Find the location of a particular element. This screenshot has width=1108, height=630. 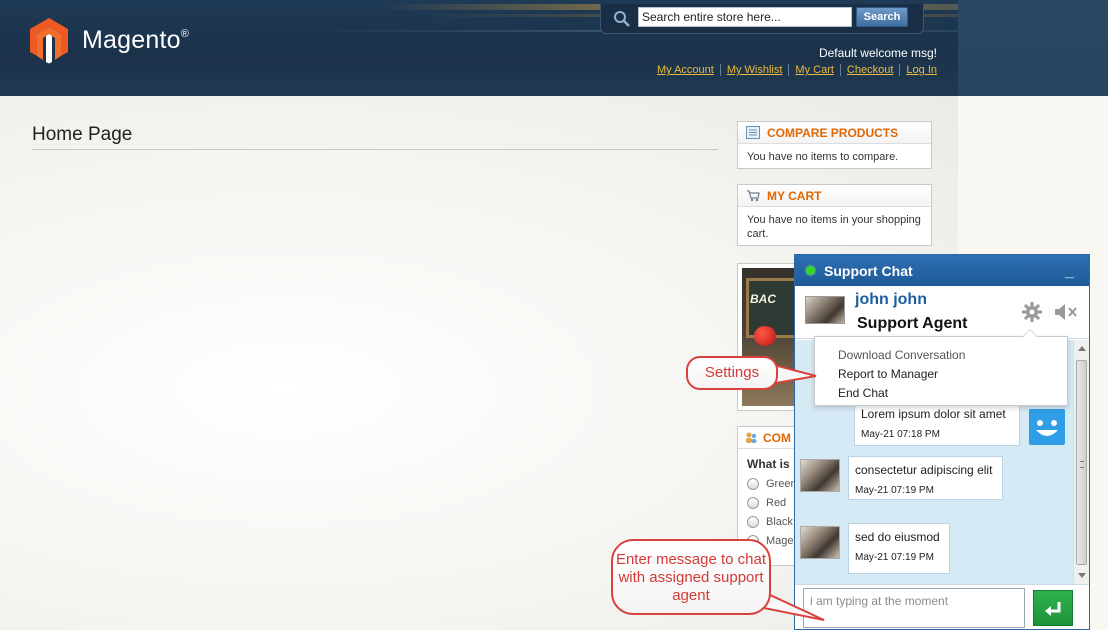

end-chat-item: End Chat is located at coordinates (952, 394).